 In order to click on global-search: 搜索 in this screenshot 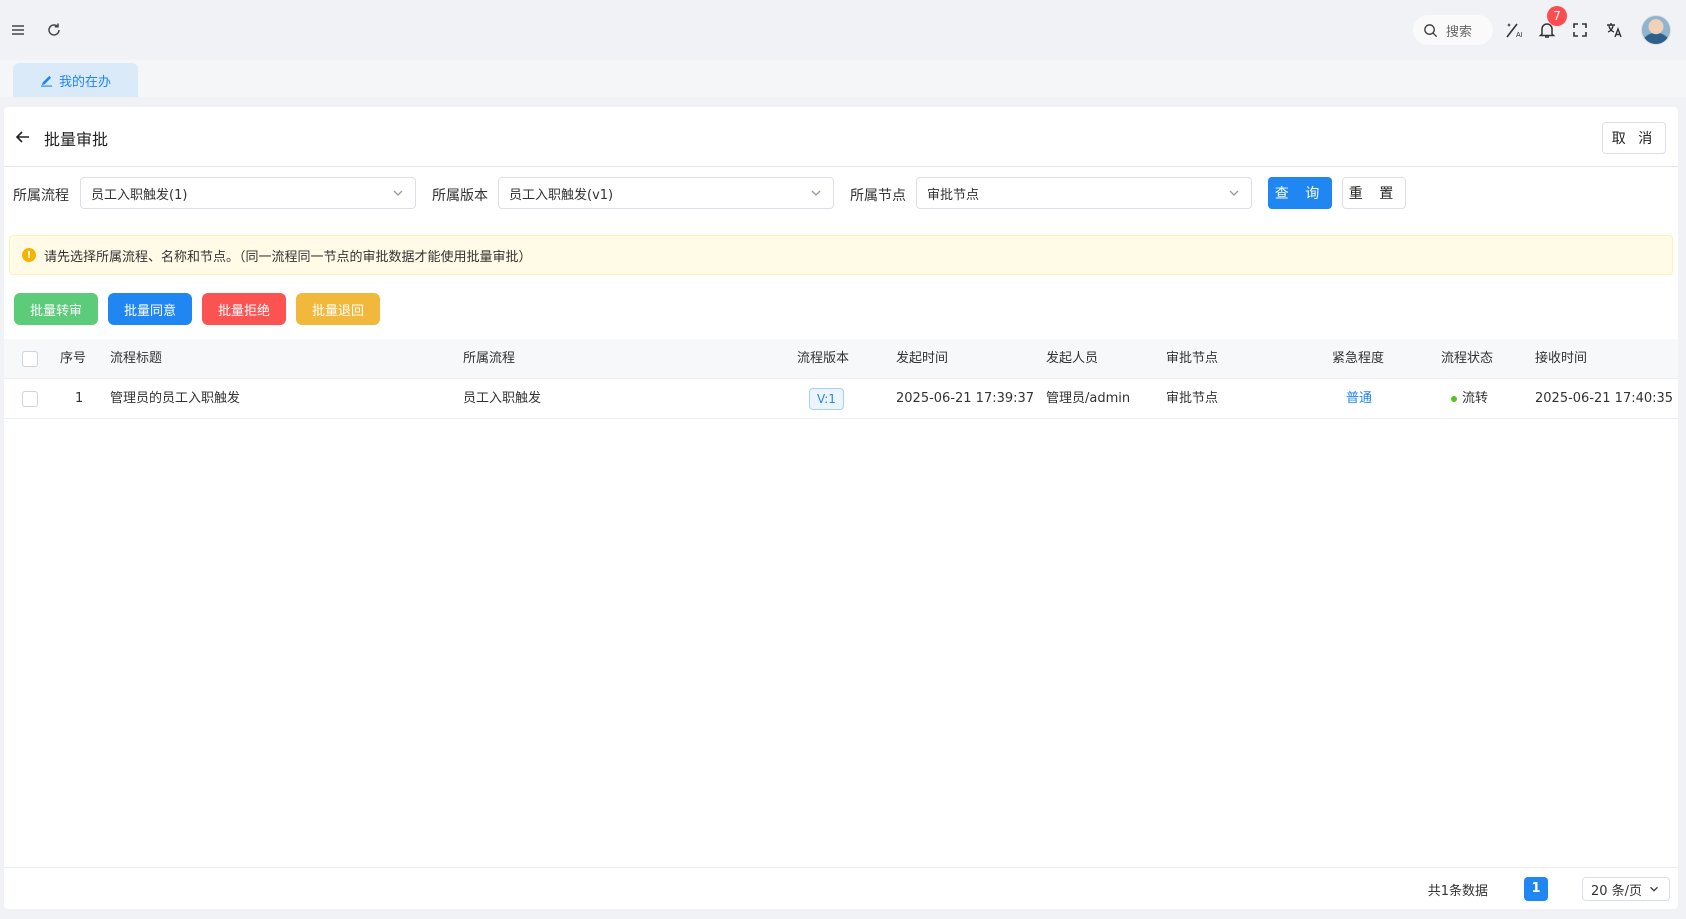, I will do `click(1453, 30)`.